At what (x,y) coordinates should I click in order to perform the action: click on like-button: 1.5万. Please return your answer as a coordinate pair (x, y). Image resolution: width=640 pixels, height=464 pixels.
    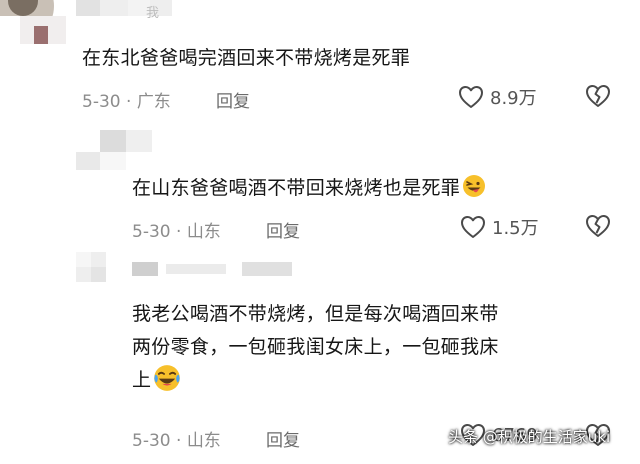
    Looking at the image, I should click on (499, 227).